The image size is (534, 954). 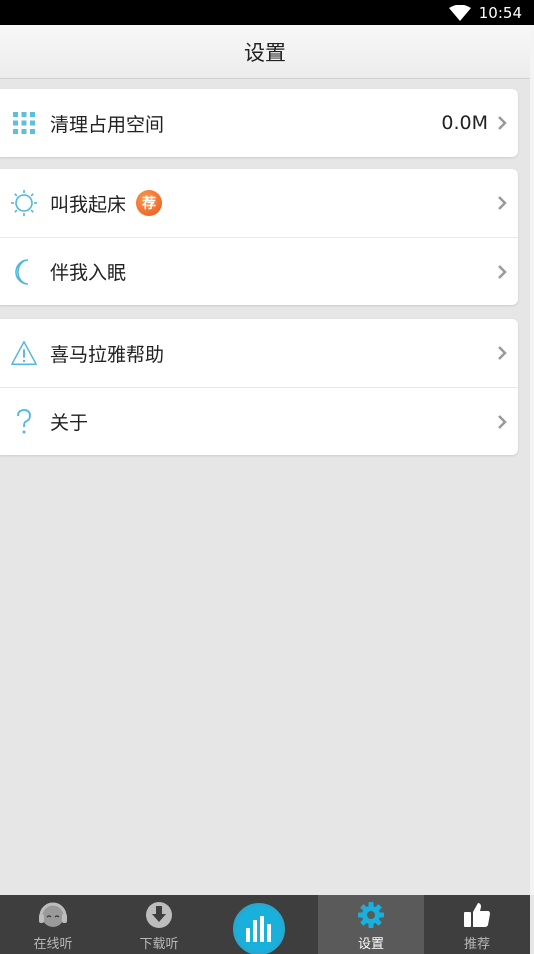 I want to click on equalizer-icon, so click(x=258, y=929).